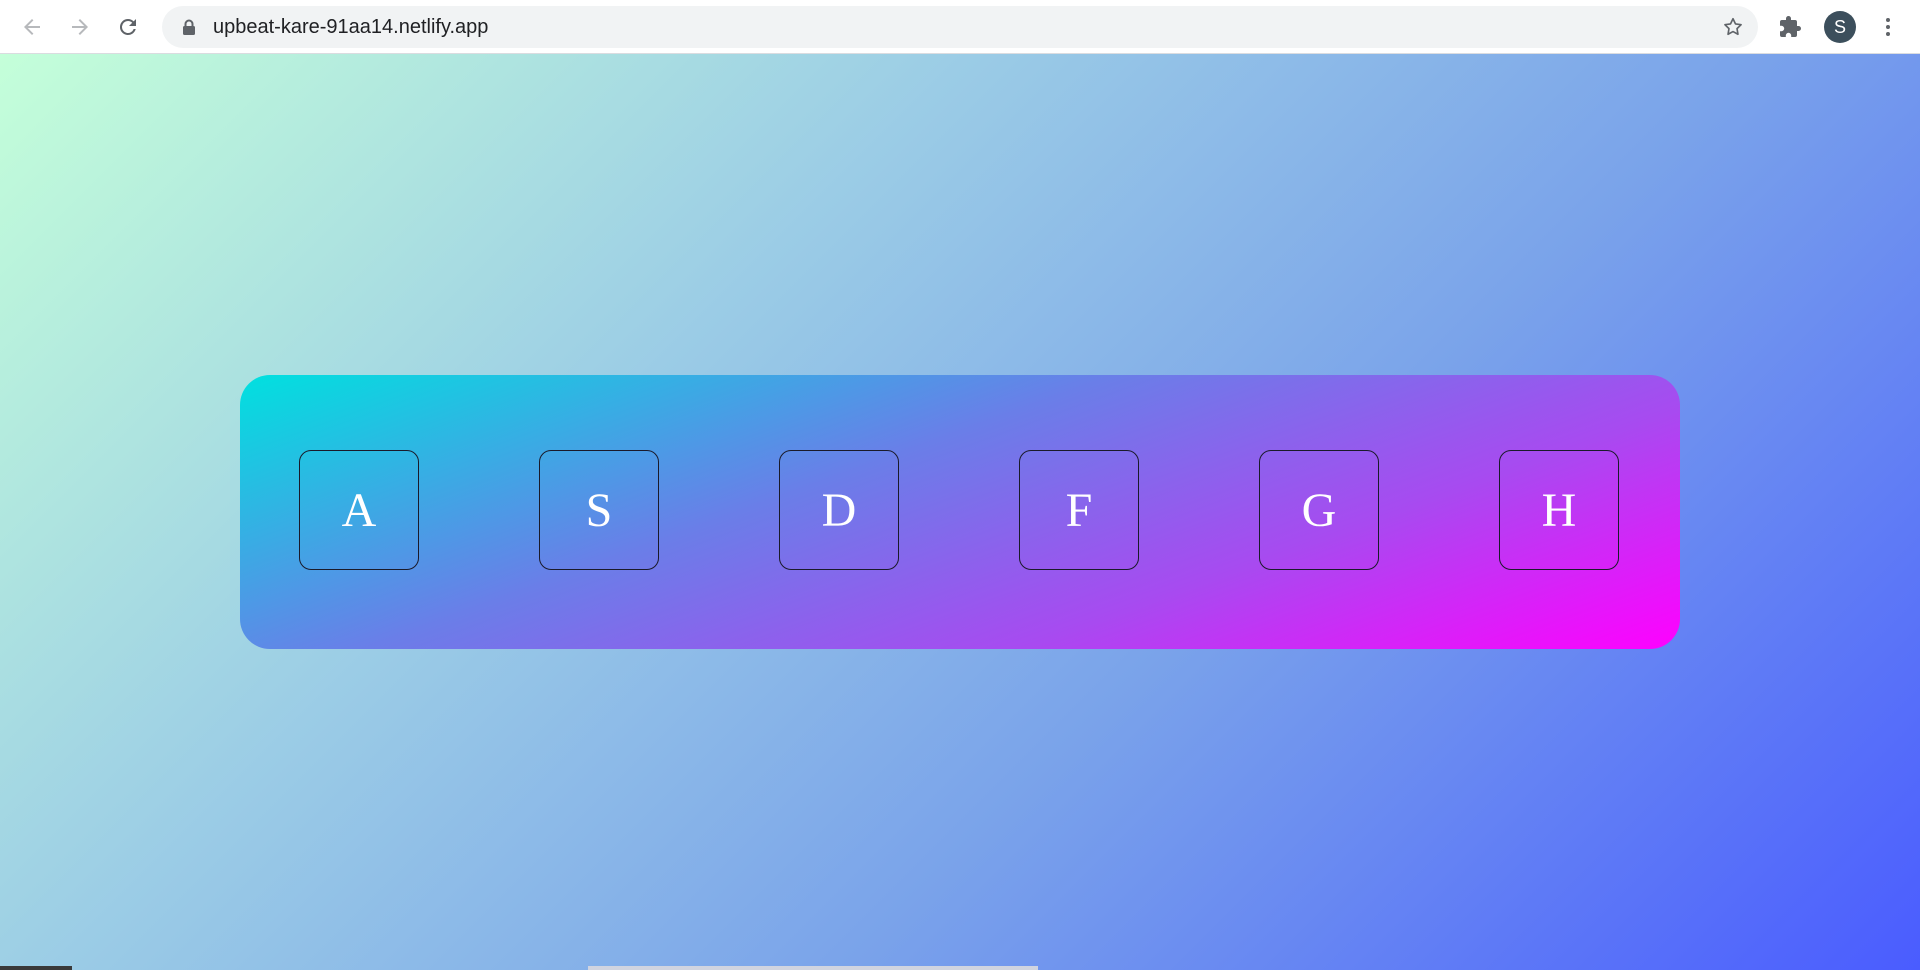 This screenshot has height=970, width=1920. Describe the element at coordinates (1079, 510) in the screenshot. I see `key-f: F` at that location.